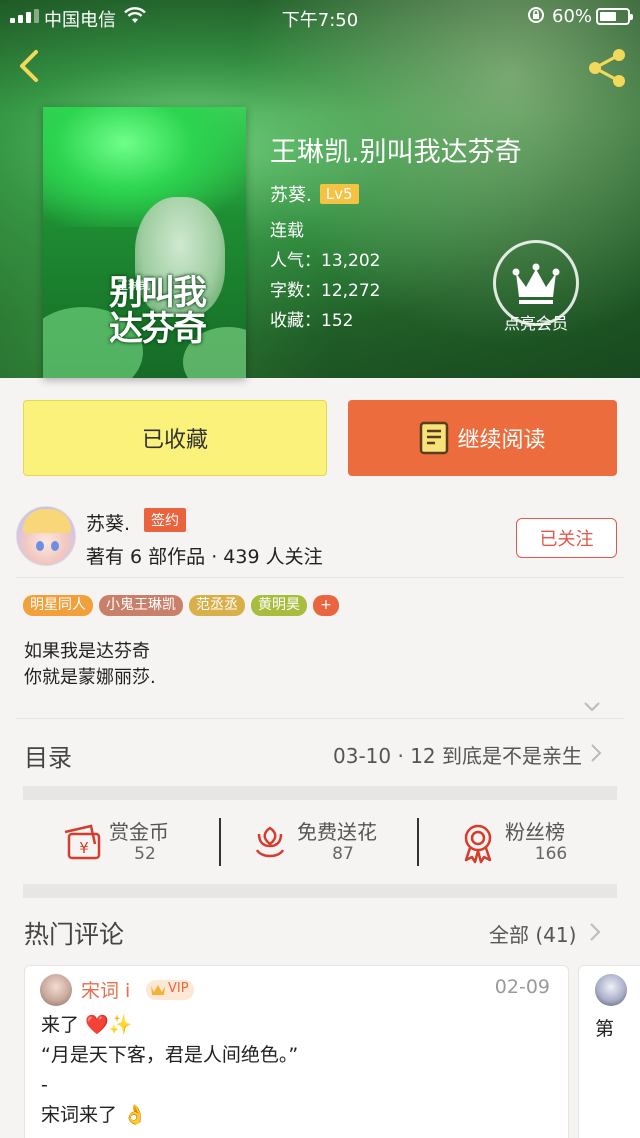 This screenshot has width=640, height=1138. I want to click on author-name: 苏葵., so click(108, 522).